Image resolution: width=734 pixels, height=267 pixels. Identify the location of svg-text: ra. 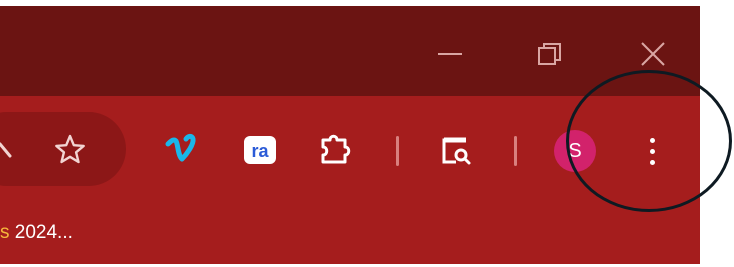
(260, 151).